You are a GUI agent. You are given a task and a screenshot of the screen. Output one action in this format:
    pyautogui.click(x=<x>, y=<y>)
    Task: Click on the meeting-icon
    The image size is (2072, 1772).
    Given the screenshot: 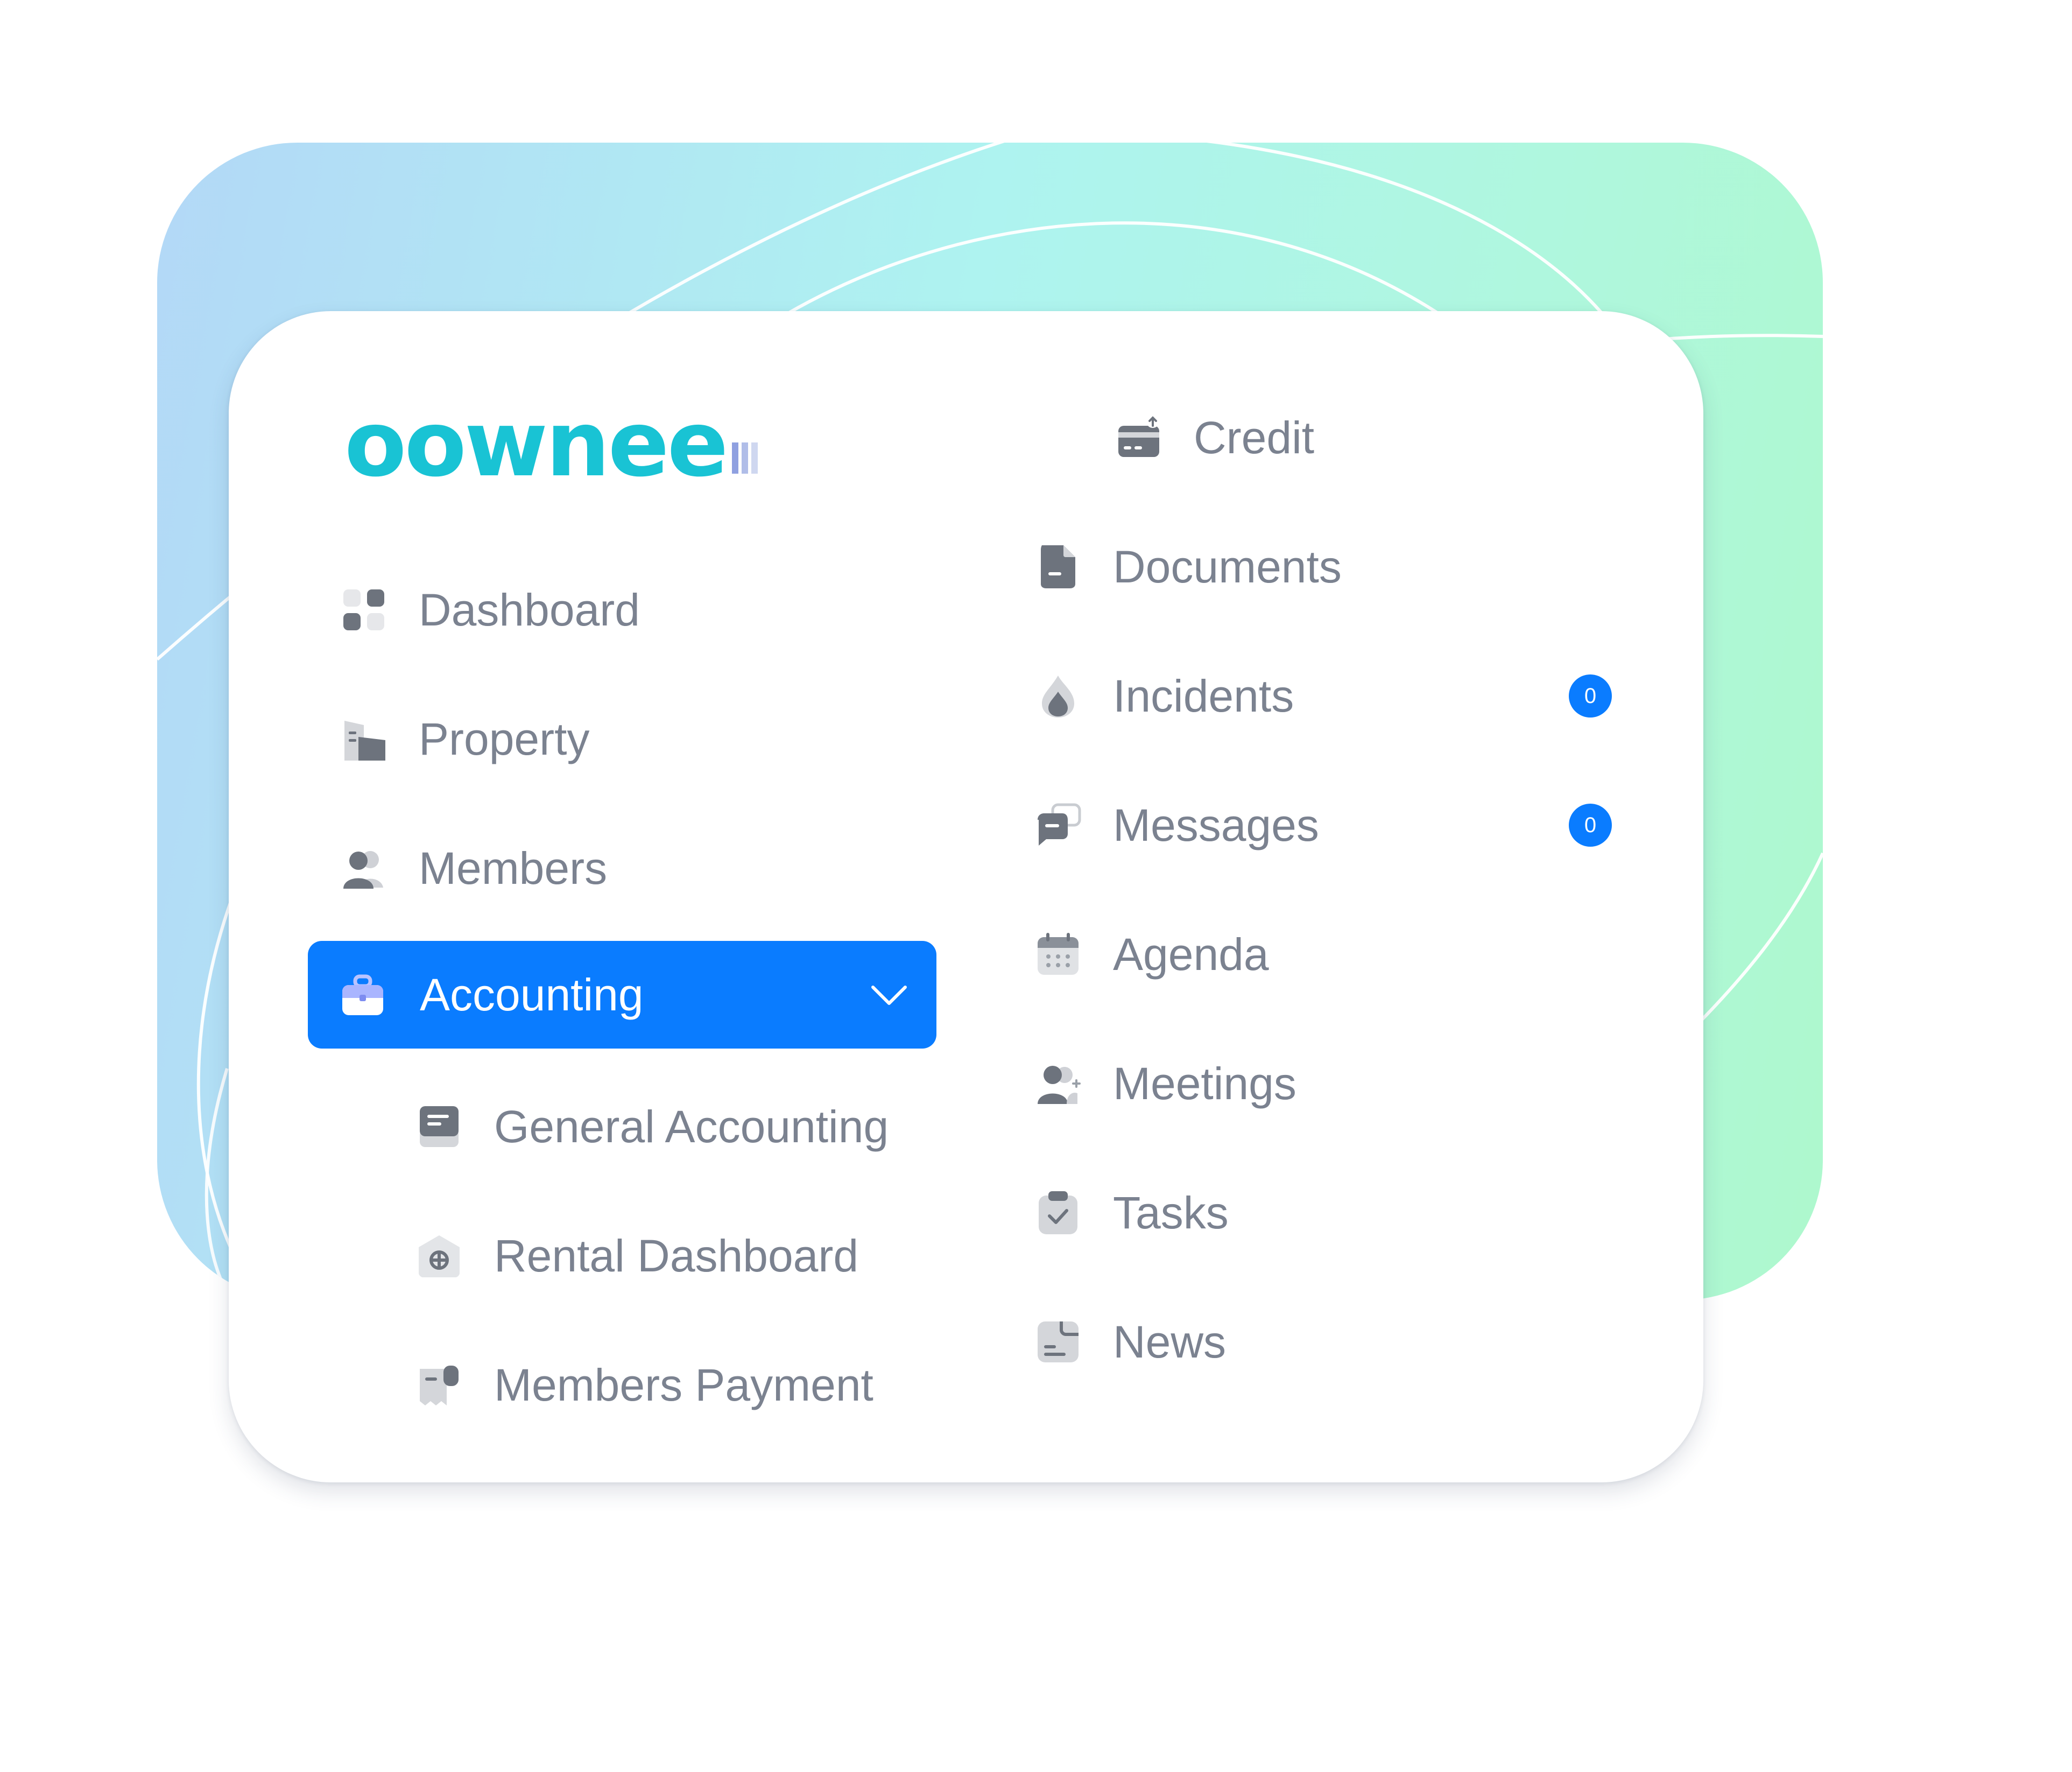 What is the action you would take?
    pyautogui.click(x=1058, y=1083)
    